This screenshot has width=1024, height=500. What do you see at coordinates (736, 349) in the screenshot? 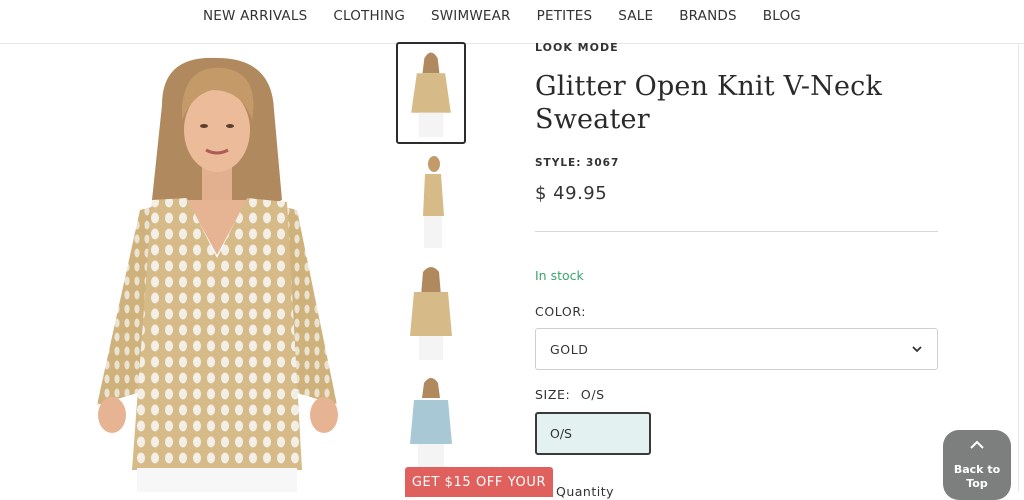
I see `color-select: GOLD` at bounding box center [736, 349].